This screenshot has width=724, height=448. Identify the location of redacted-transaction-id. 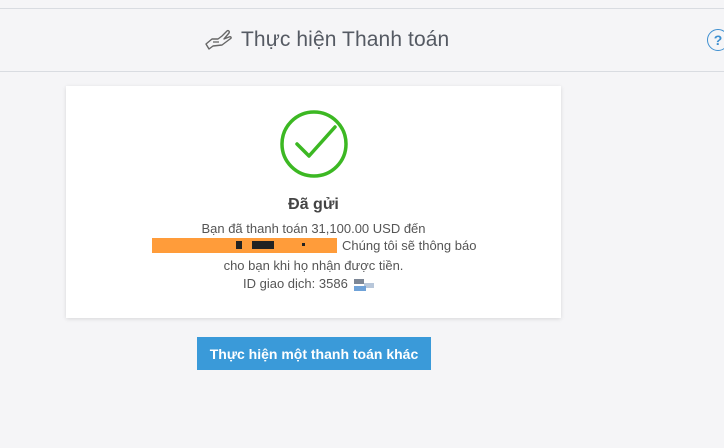
(365, 285).